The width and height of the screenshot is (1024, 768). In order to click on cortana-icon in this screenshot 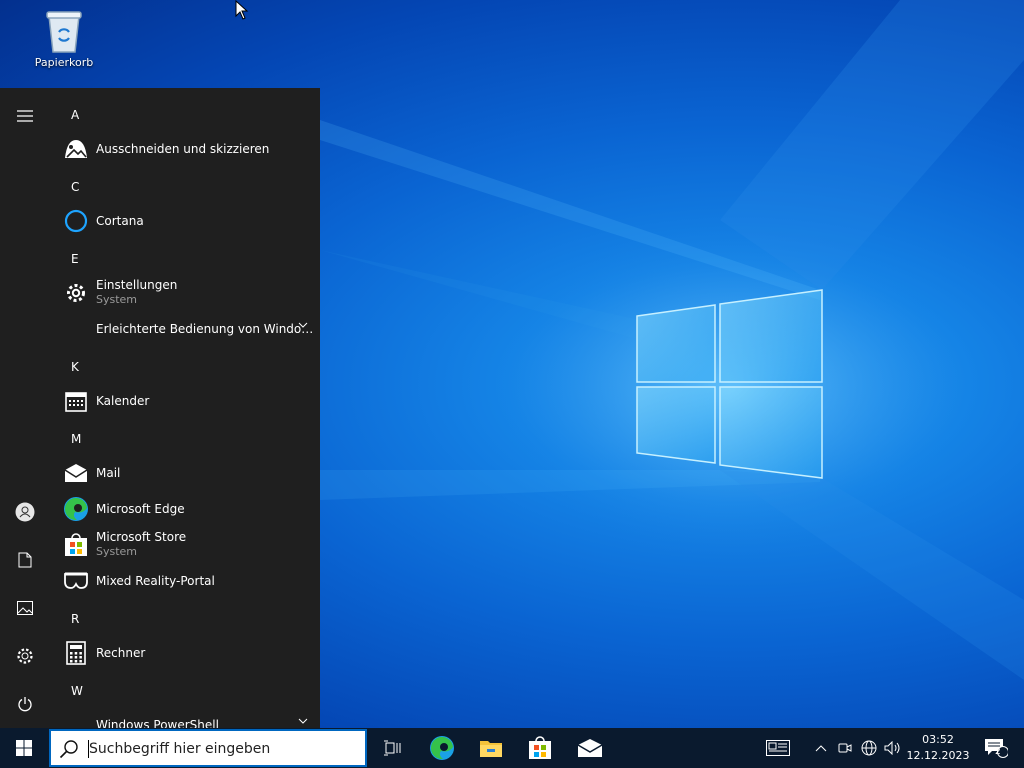, I will do `click(76, 221)`.